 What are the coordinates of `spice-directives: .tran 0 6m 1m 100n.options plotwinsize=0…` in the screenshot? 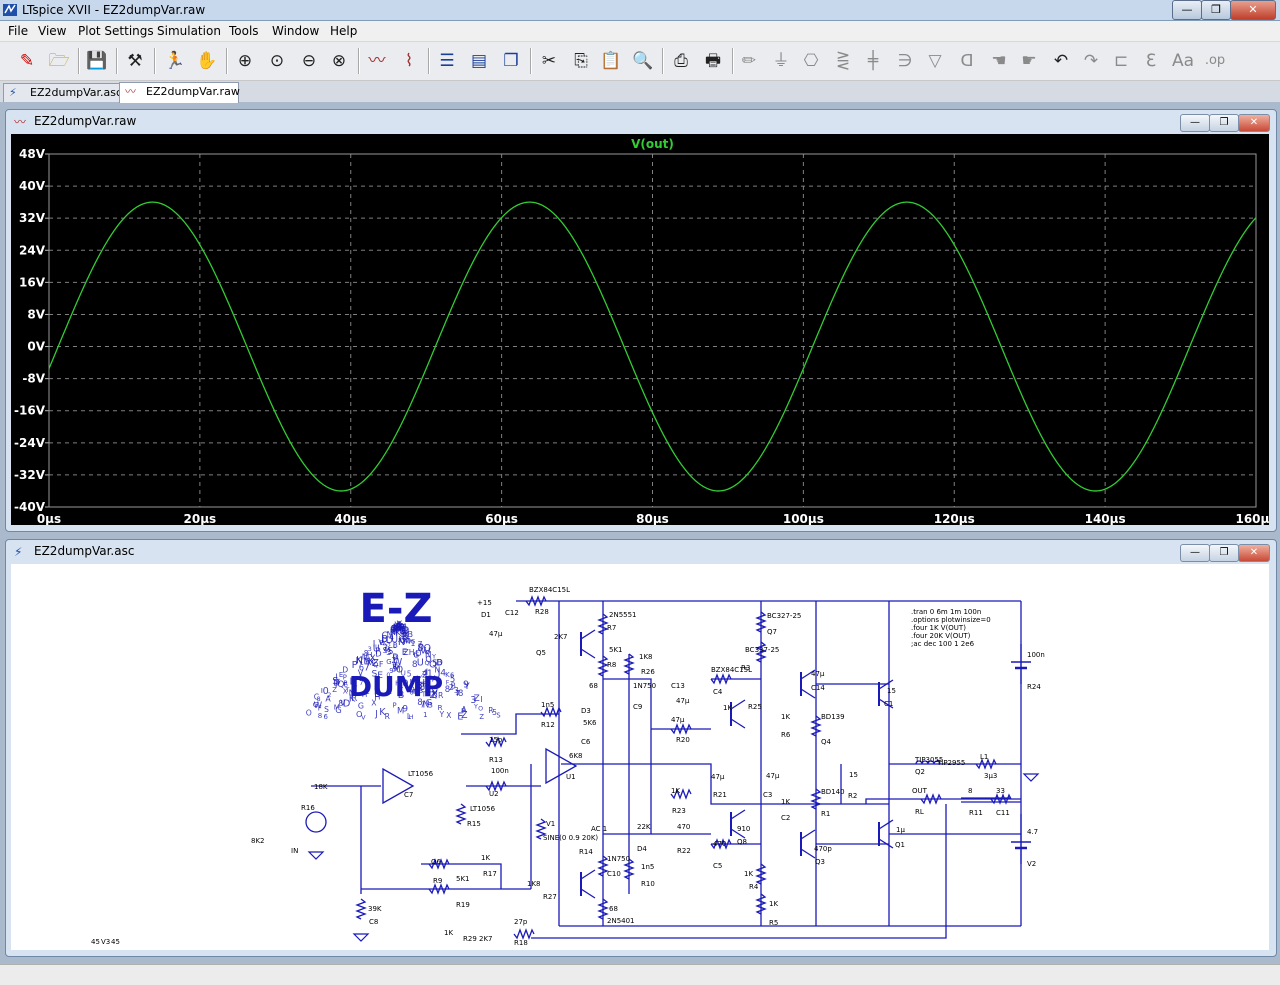 It's located at (951, 628).